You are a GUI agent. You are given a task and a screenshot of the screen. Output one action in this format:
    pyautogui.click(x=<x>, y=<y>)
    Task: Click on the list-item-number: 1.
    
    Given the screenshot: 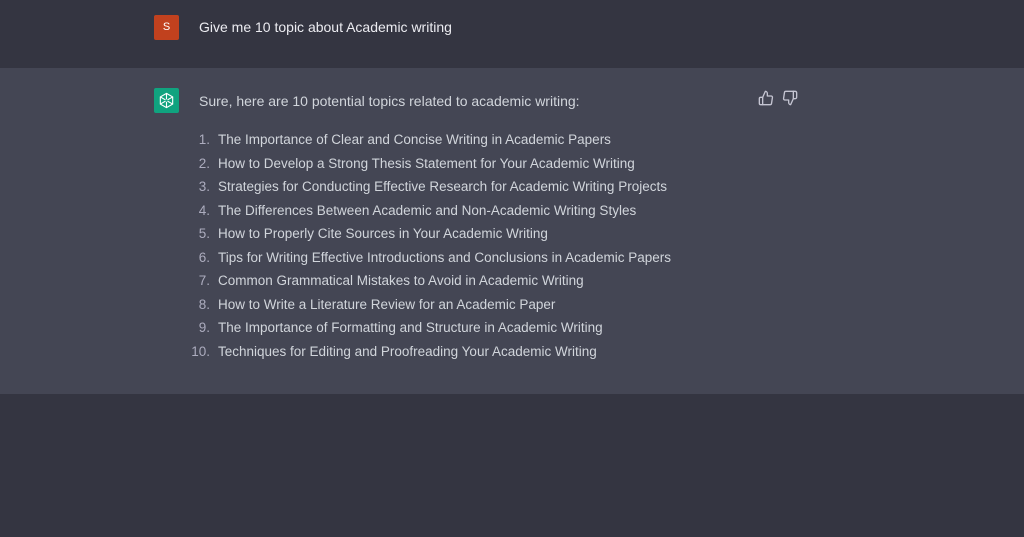 What is the action you would take?
    pyautogui.click(x=204, y=139)
    